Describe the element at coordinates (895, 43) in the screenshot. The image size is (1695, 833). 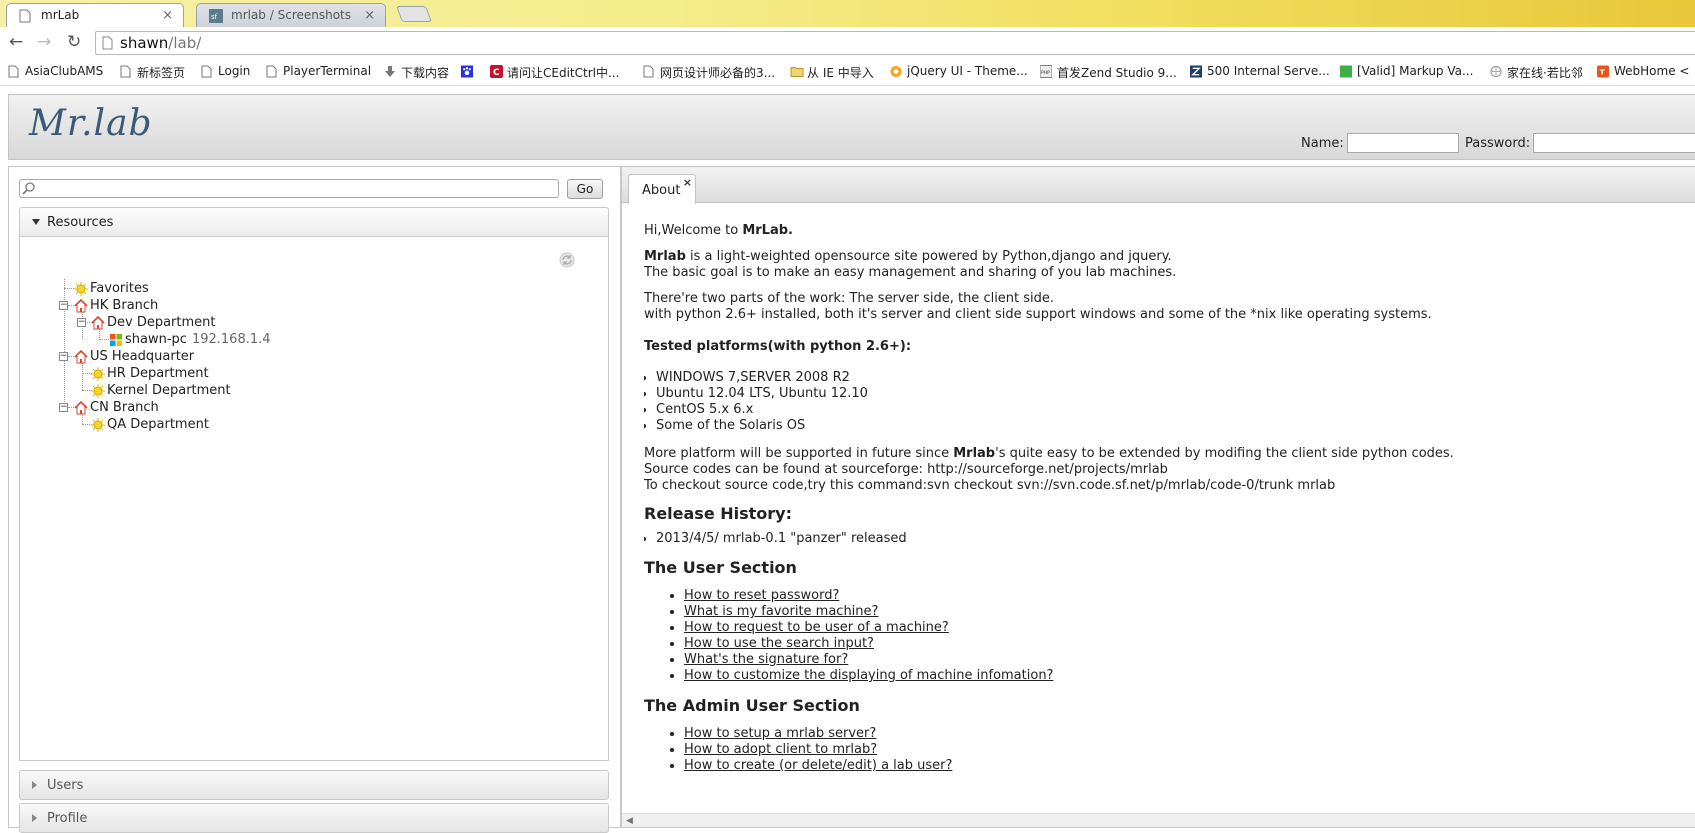
I see `address-bar: shawn/lab/` at that location.